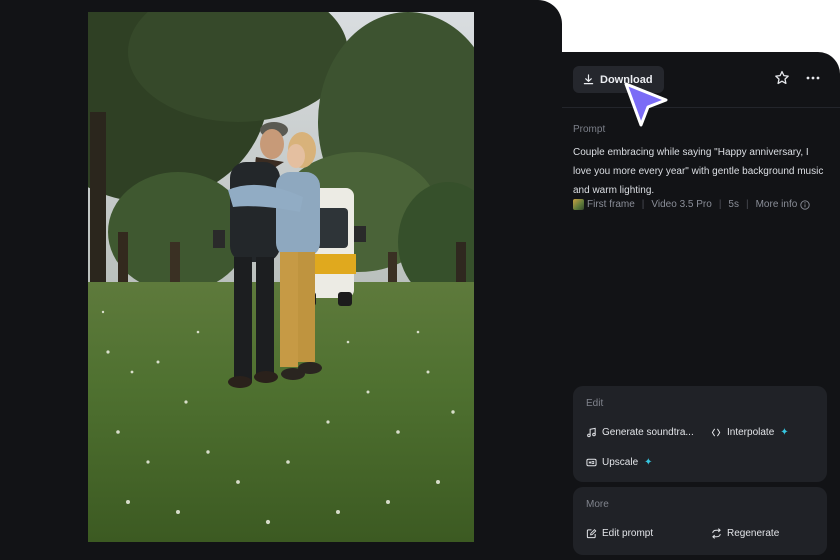 Image resolution: width=840 pixels, height=560 pixels. Describe the element at coordinates (733, 204) in the screenshot. I see `duration-label: 5s` at that location.